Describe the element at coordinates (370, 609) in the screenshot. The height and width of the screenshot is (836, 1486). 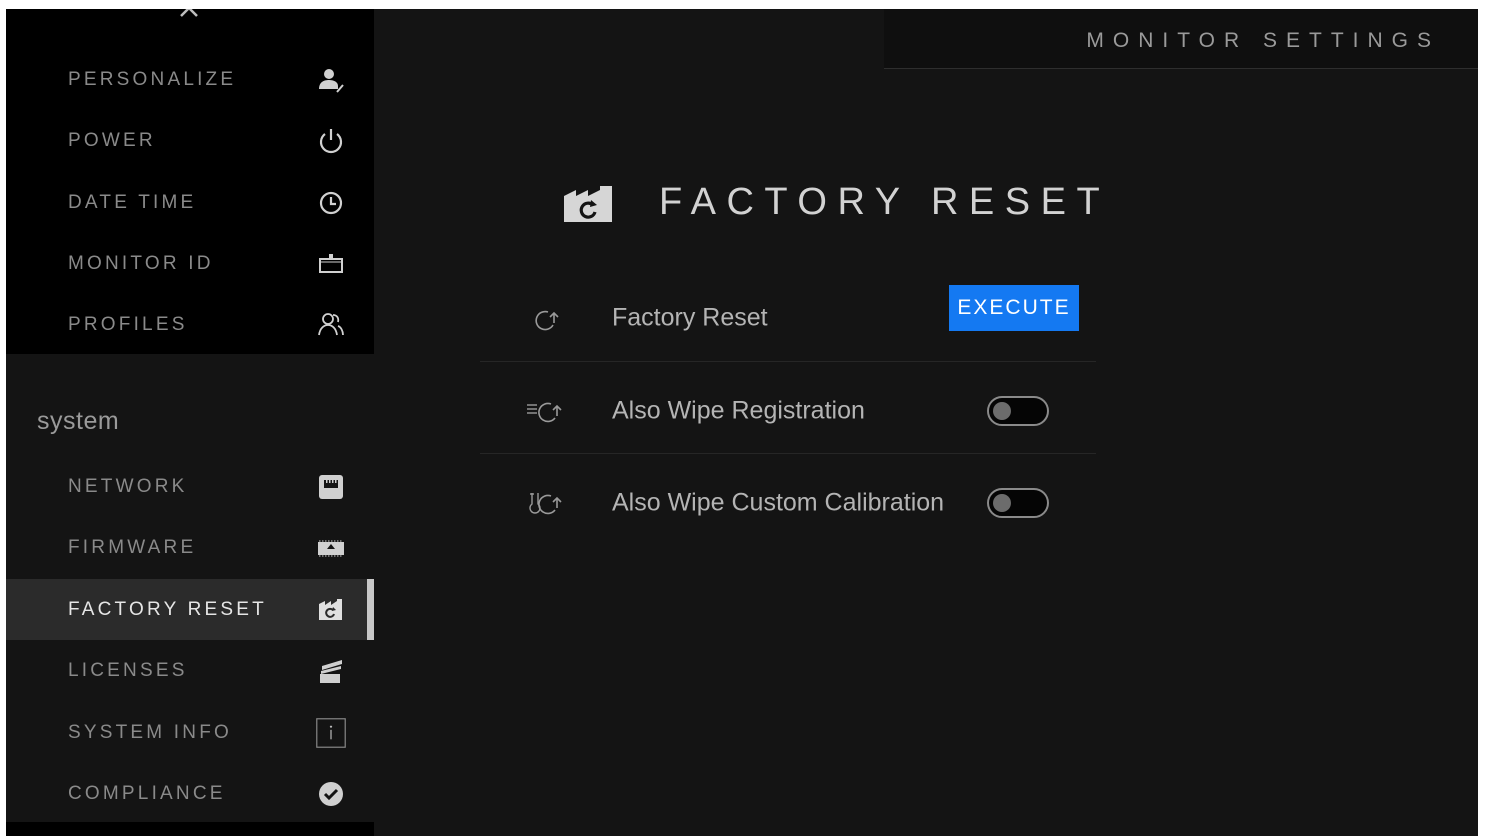
I see `active-indicator` at that location.